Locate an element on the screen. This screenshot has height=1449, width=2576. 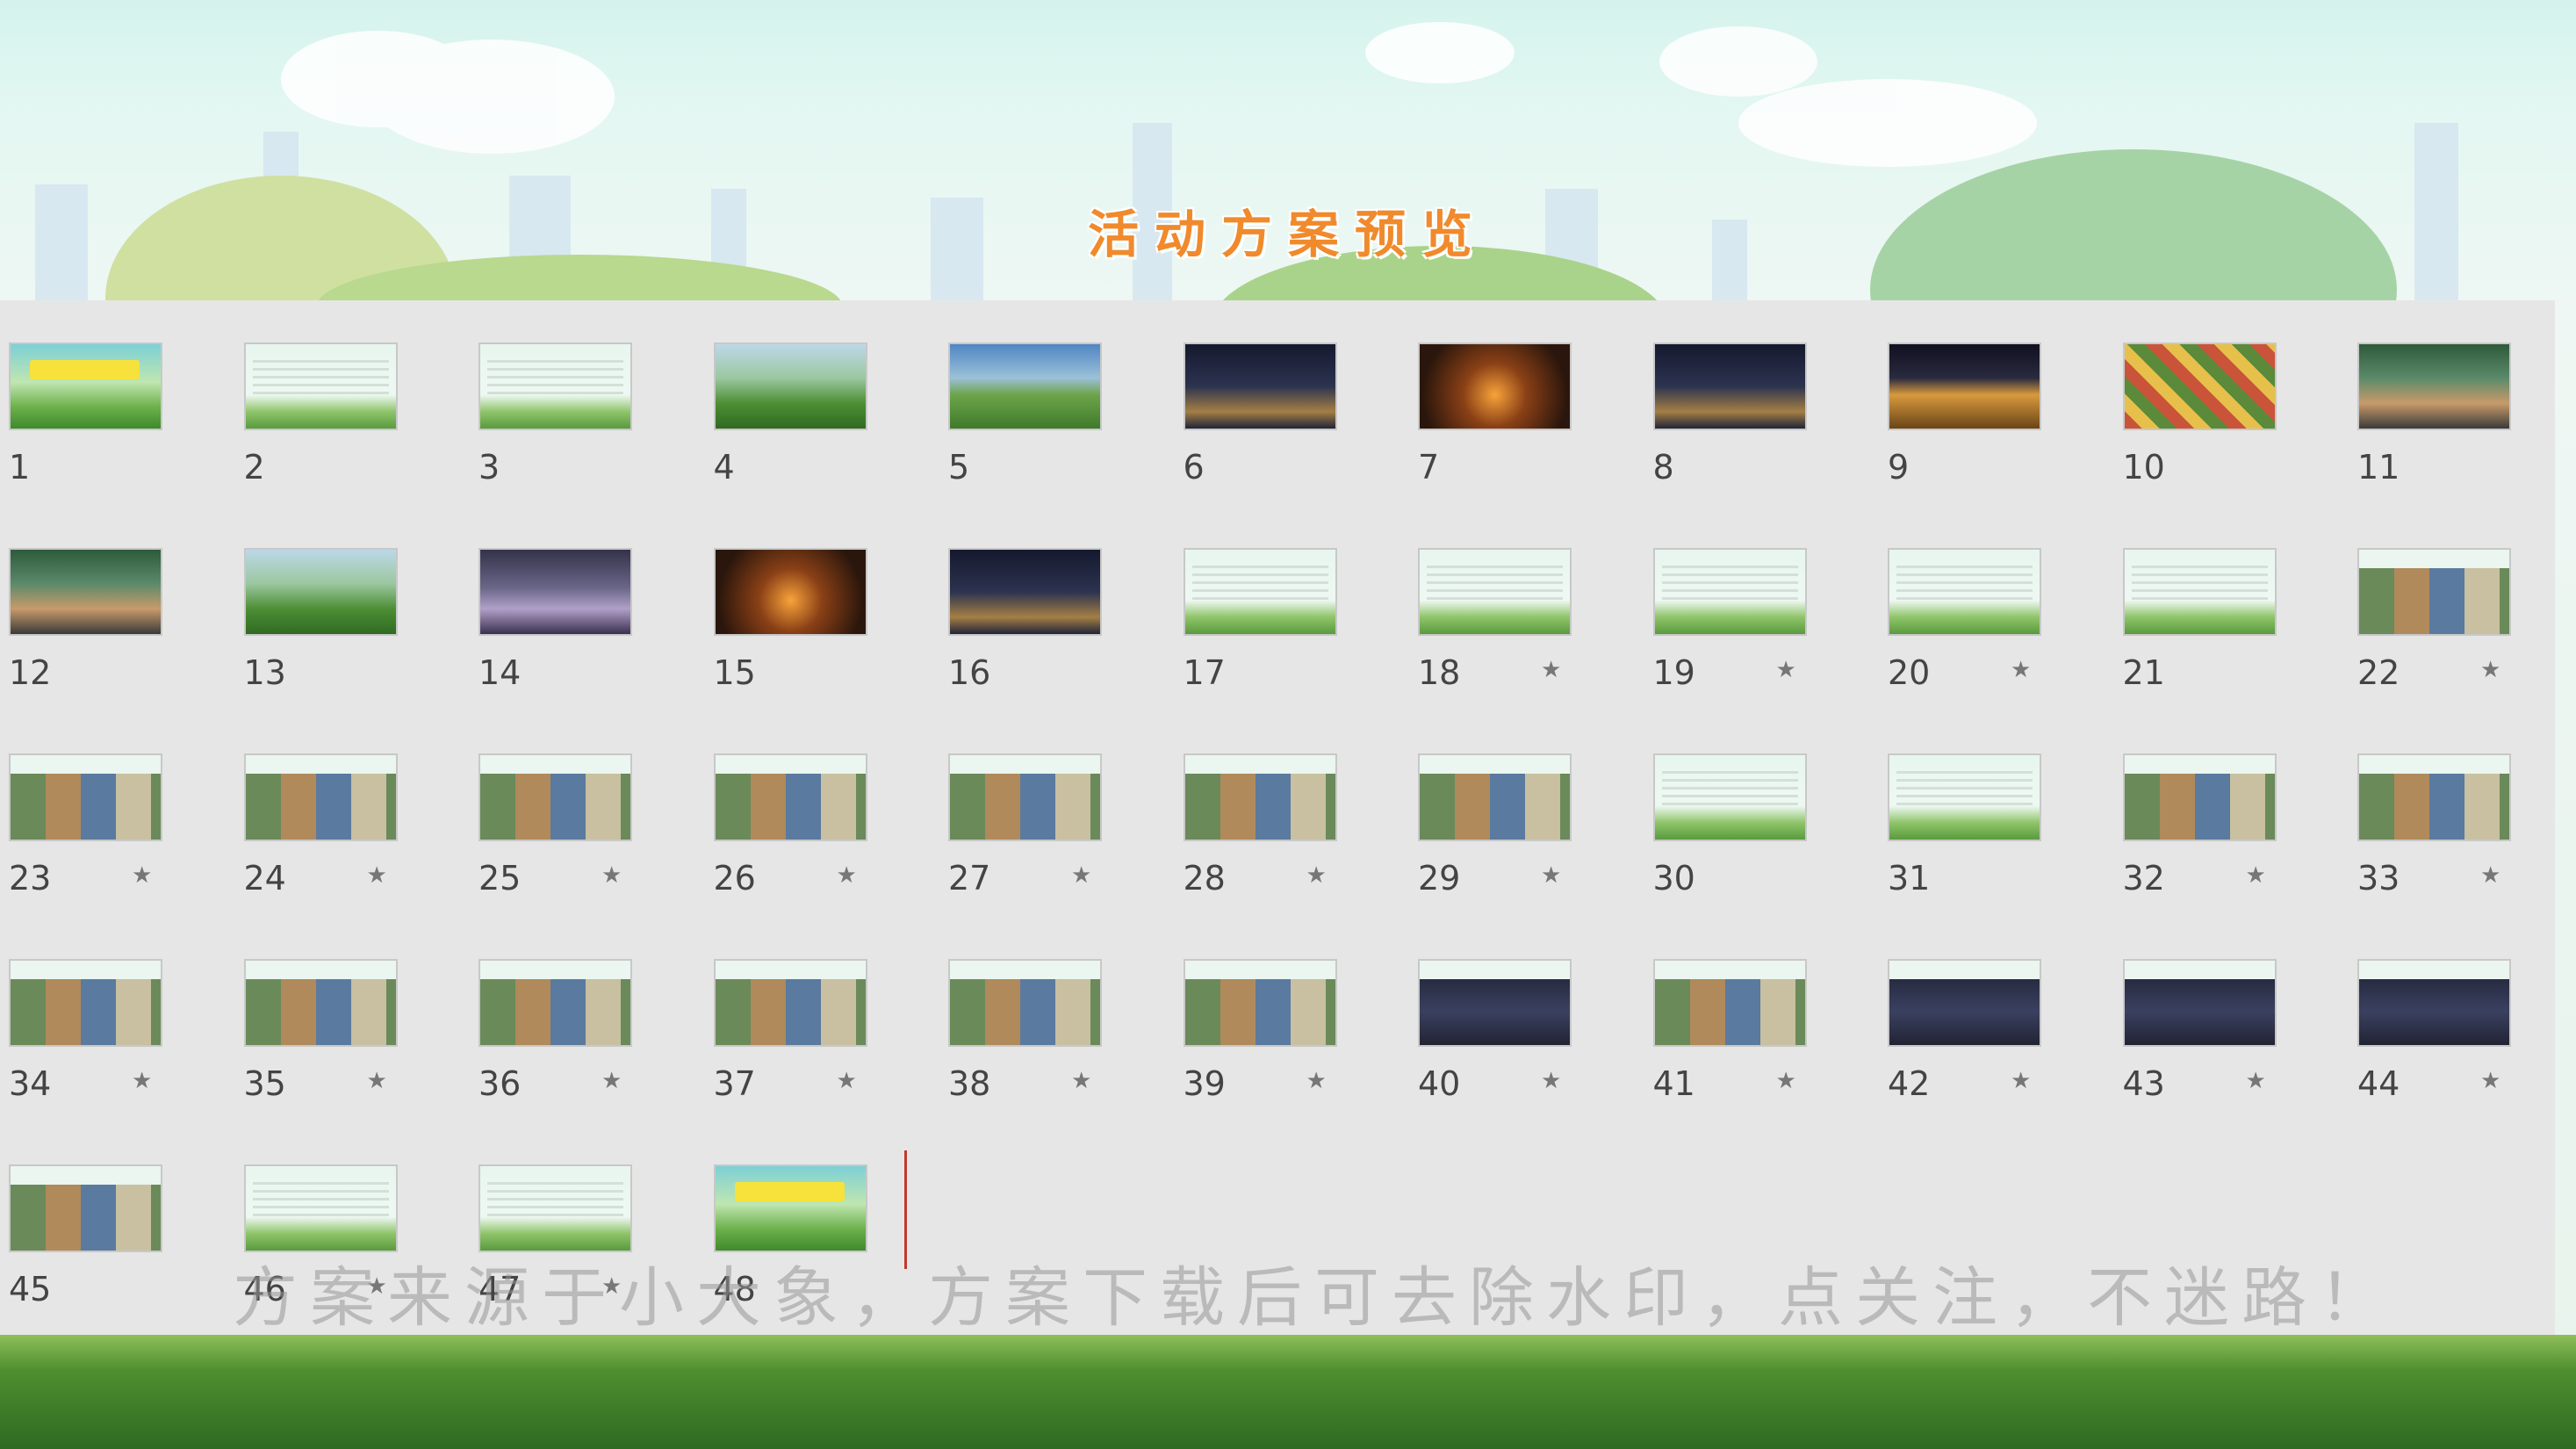
slide-thumbnail: 13 is located at coordinates (320, 620).